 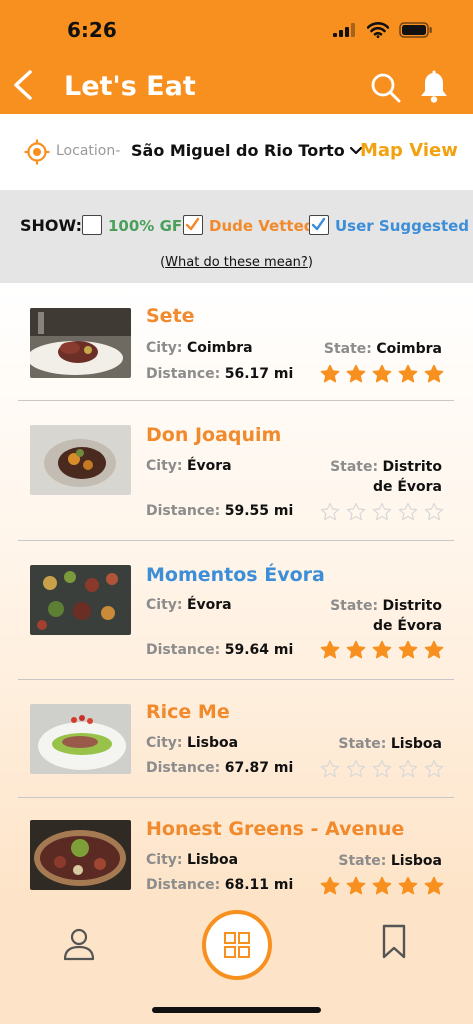 What do you see at coordinates (409, 150) in the screenshot?
I see `map-view-button: Map View` at bounding box center [409, 150].